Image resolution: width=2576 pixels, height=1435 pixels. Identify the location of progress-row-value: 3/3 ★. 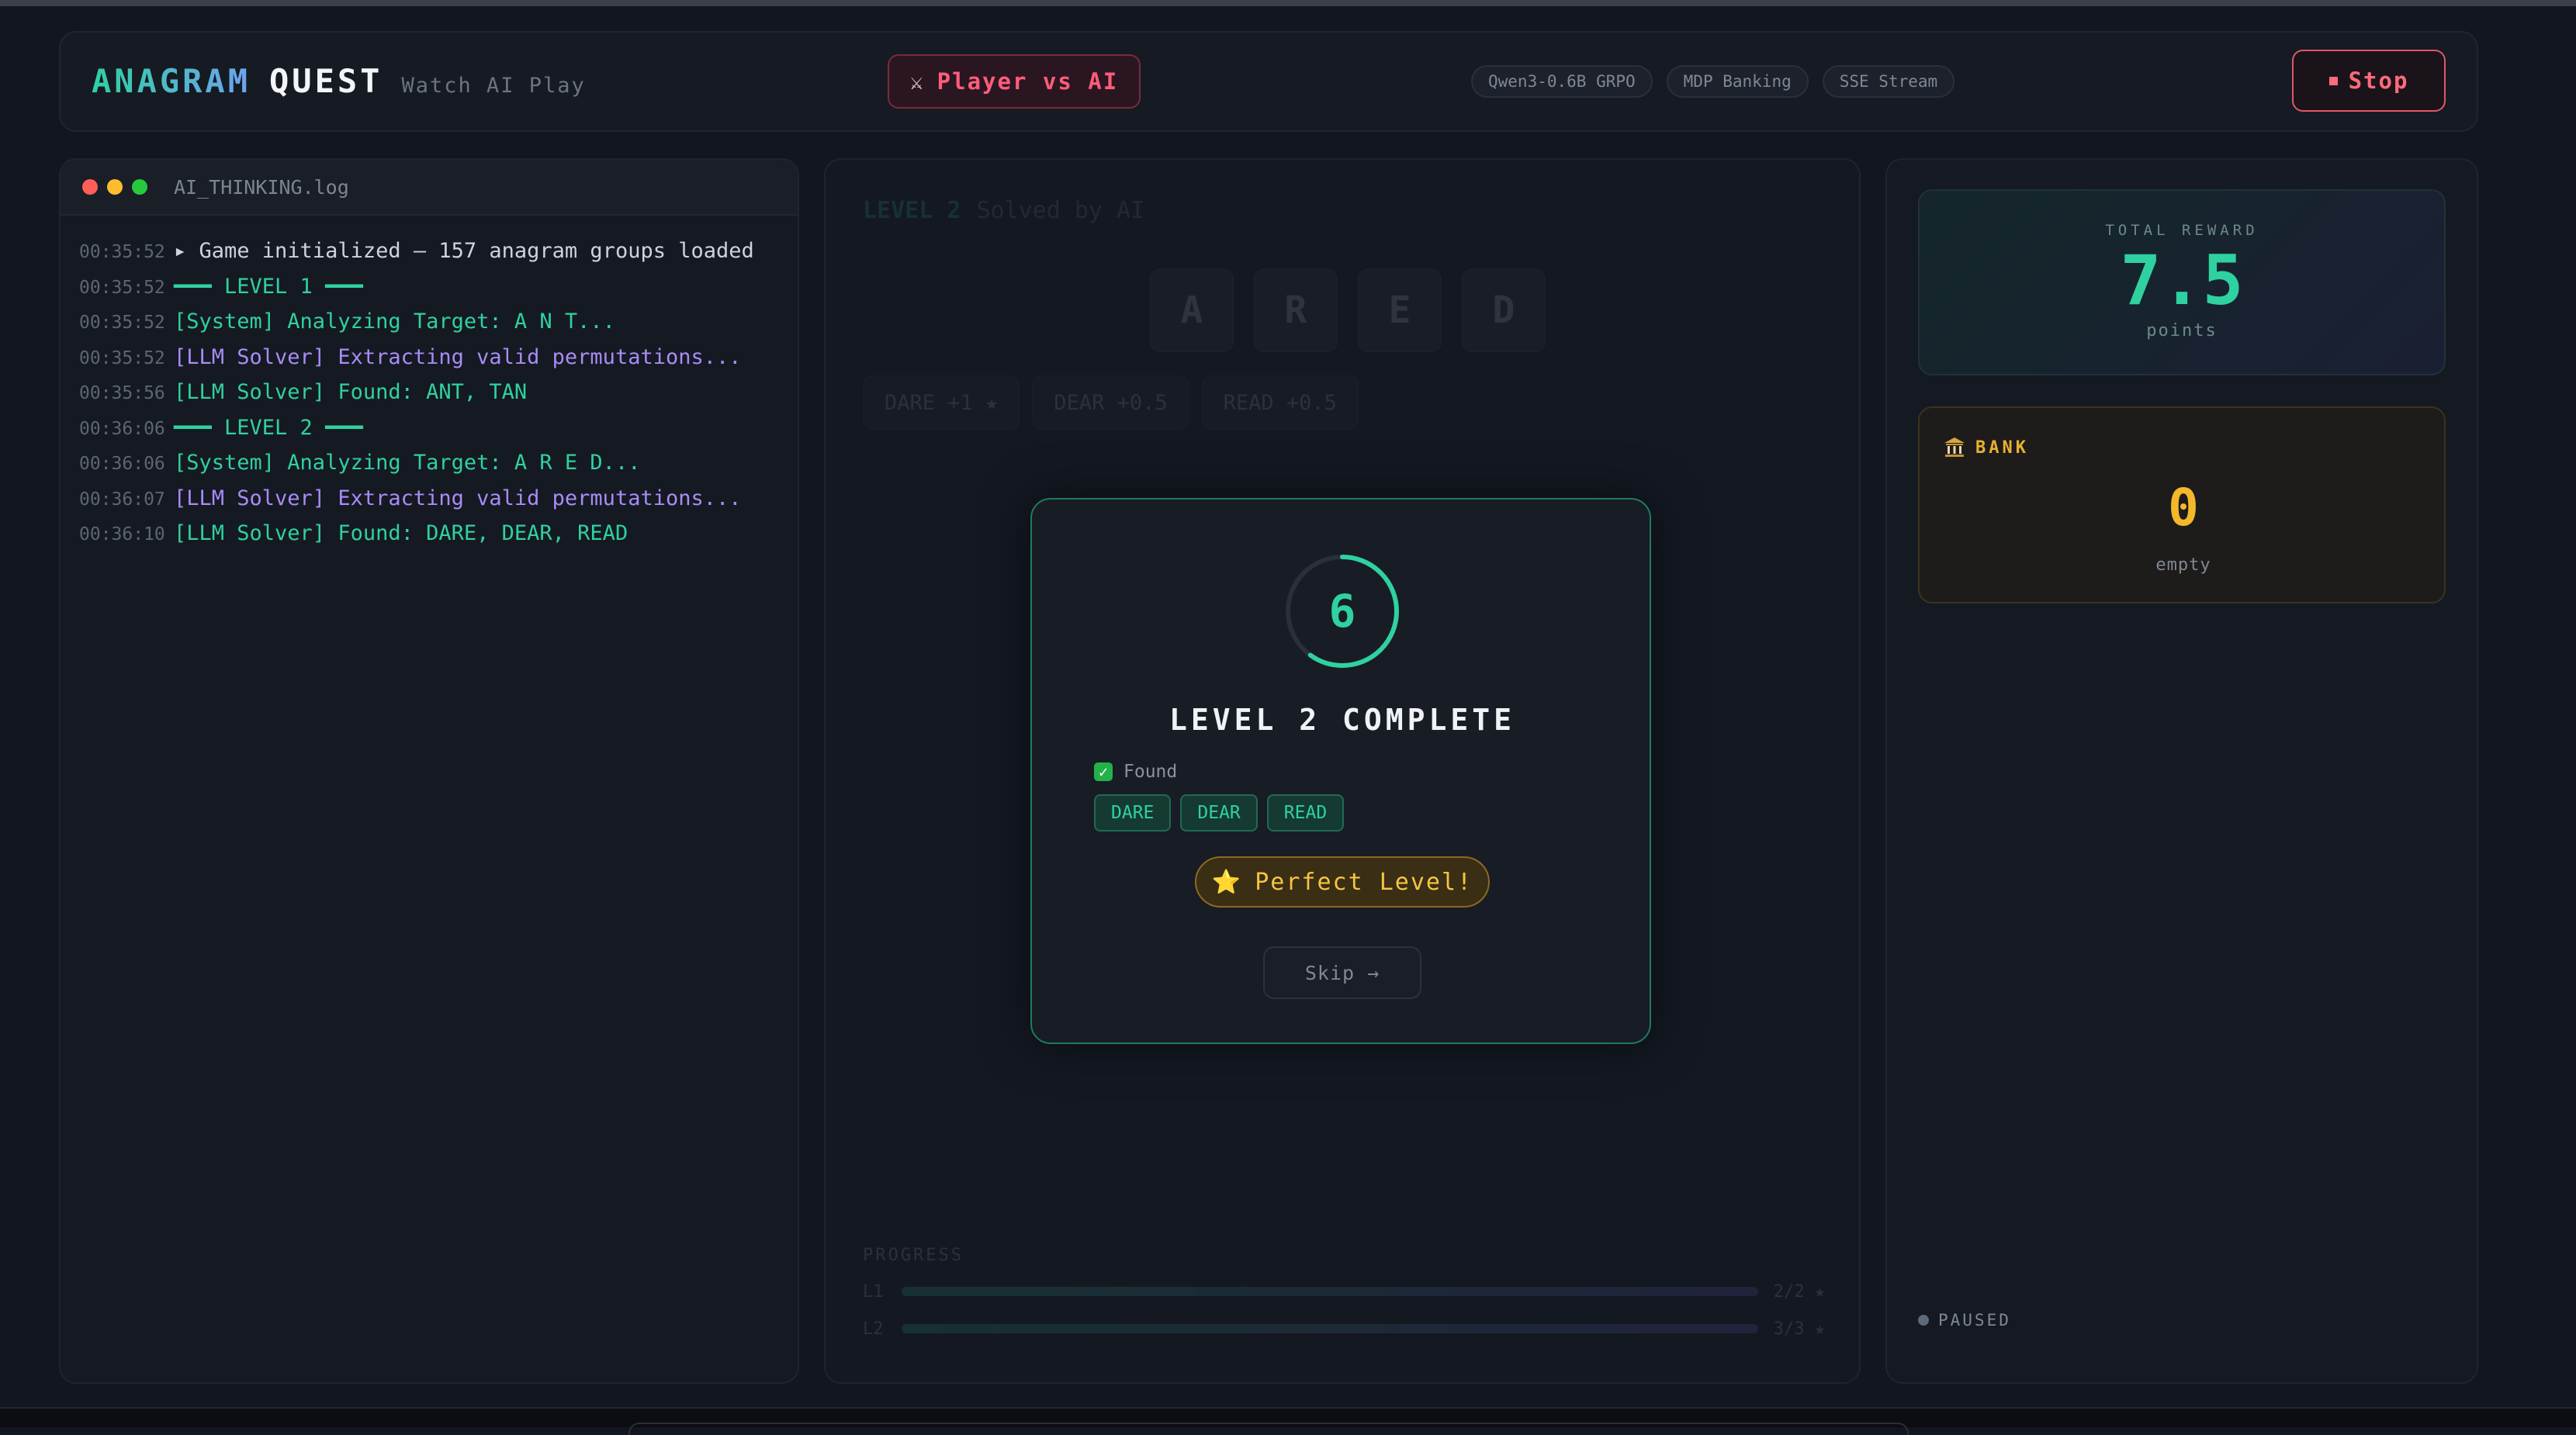
(1799, 1329).